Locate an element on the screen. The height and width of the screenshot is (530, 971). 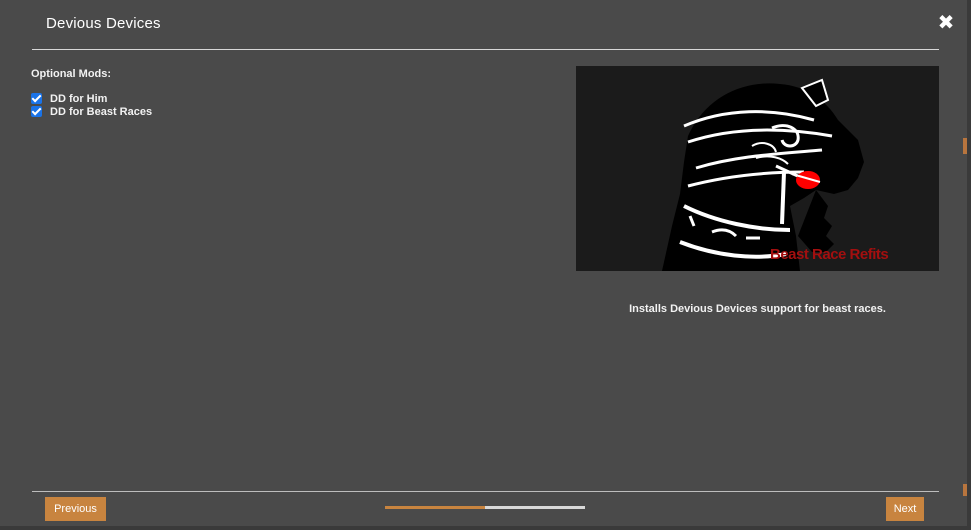
close-icon: ✖ is located at coordinates (946, 23).